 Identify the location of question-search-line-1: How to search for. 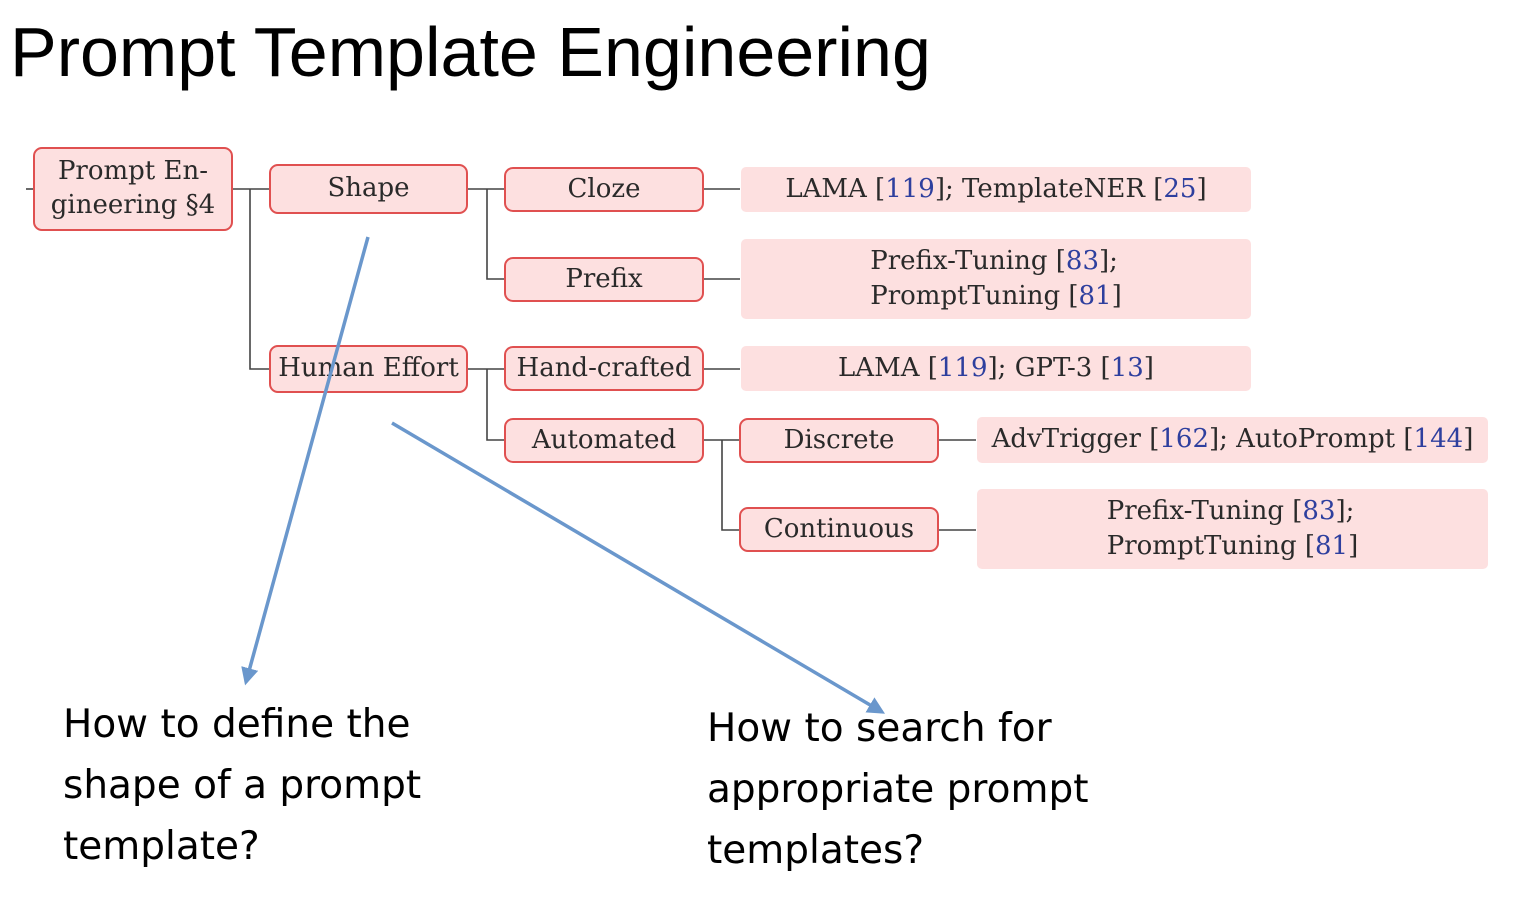
(879, 728).